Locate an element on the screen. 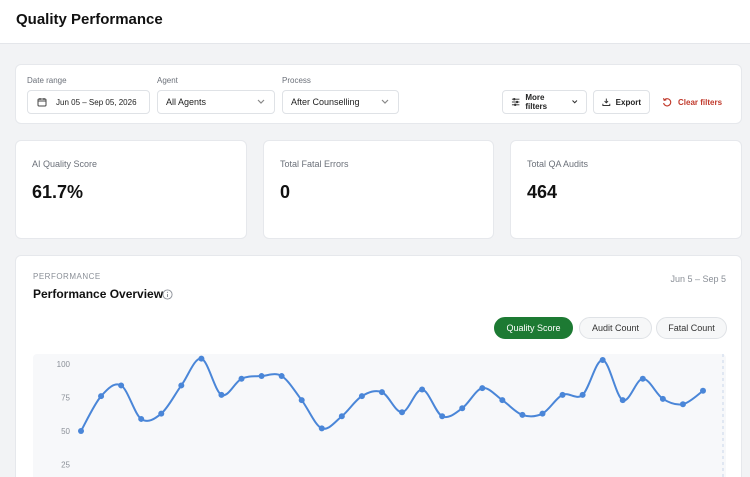 The width and height of the screenshot is (750, 477). more-filters-label: More filters is located at coordinates (536, 102).